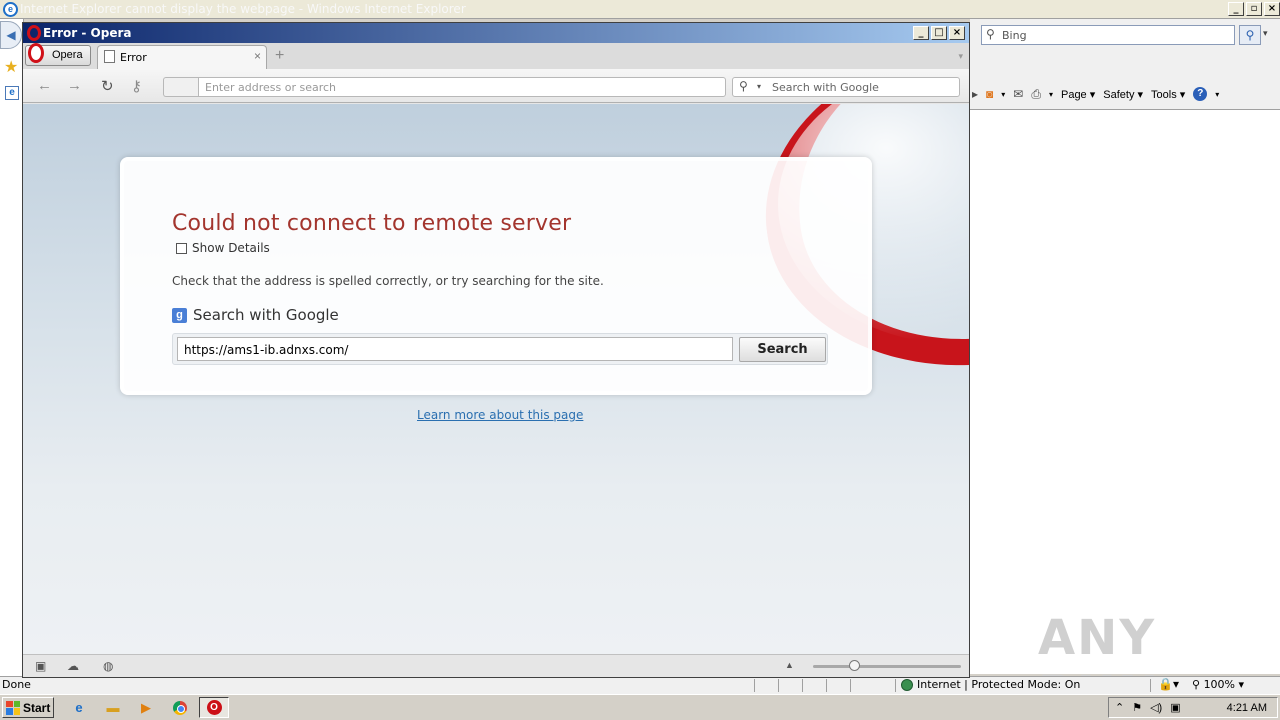 The width and height of the screenshot is (1280, 720). Describe the element at coordinates (1193, 707) in the screenshot. I see `system-tray: ⌃ ⚑ ◁) ▣ 4:21 AM` at that location.